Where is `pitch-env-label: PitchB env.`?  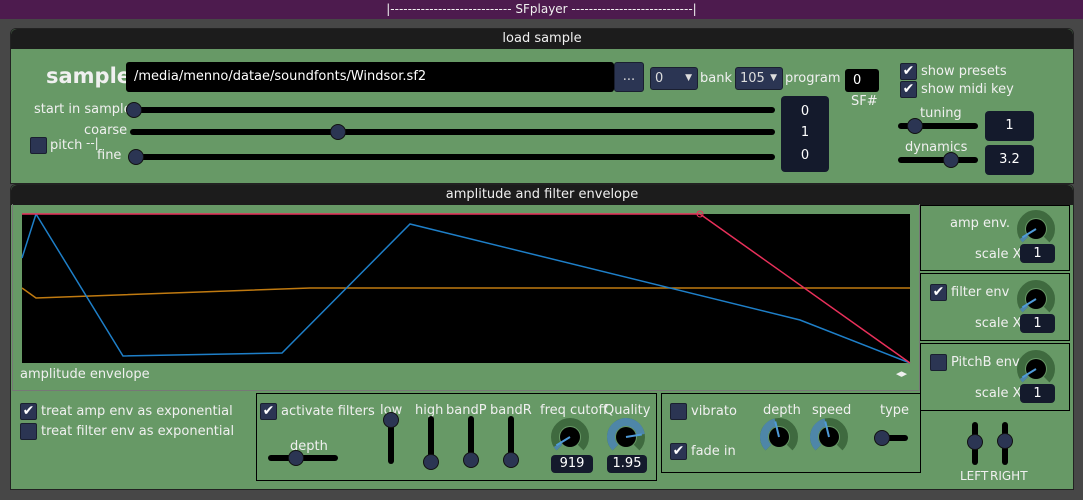 pitch-env-label: PitchB env. is located at coordinates (987, 362).